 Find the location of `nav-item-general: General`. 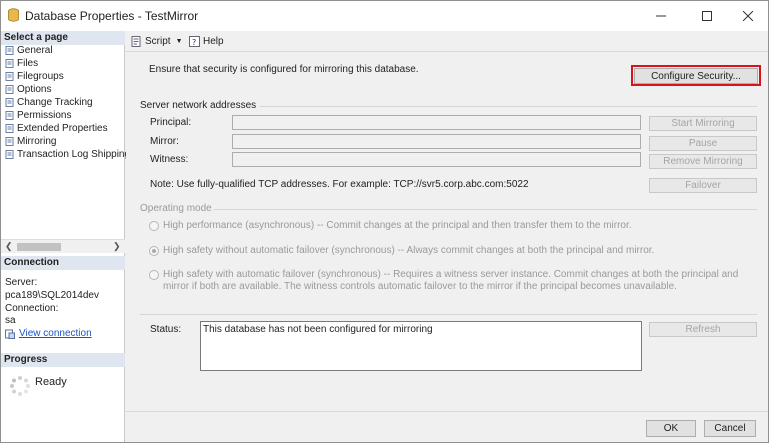

nav-item-general: General is located at coordinates (29, 50).